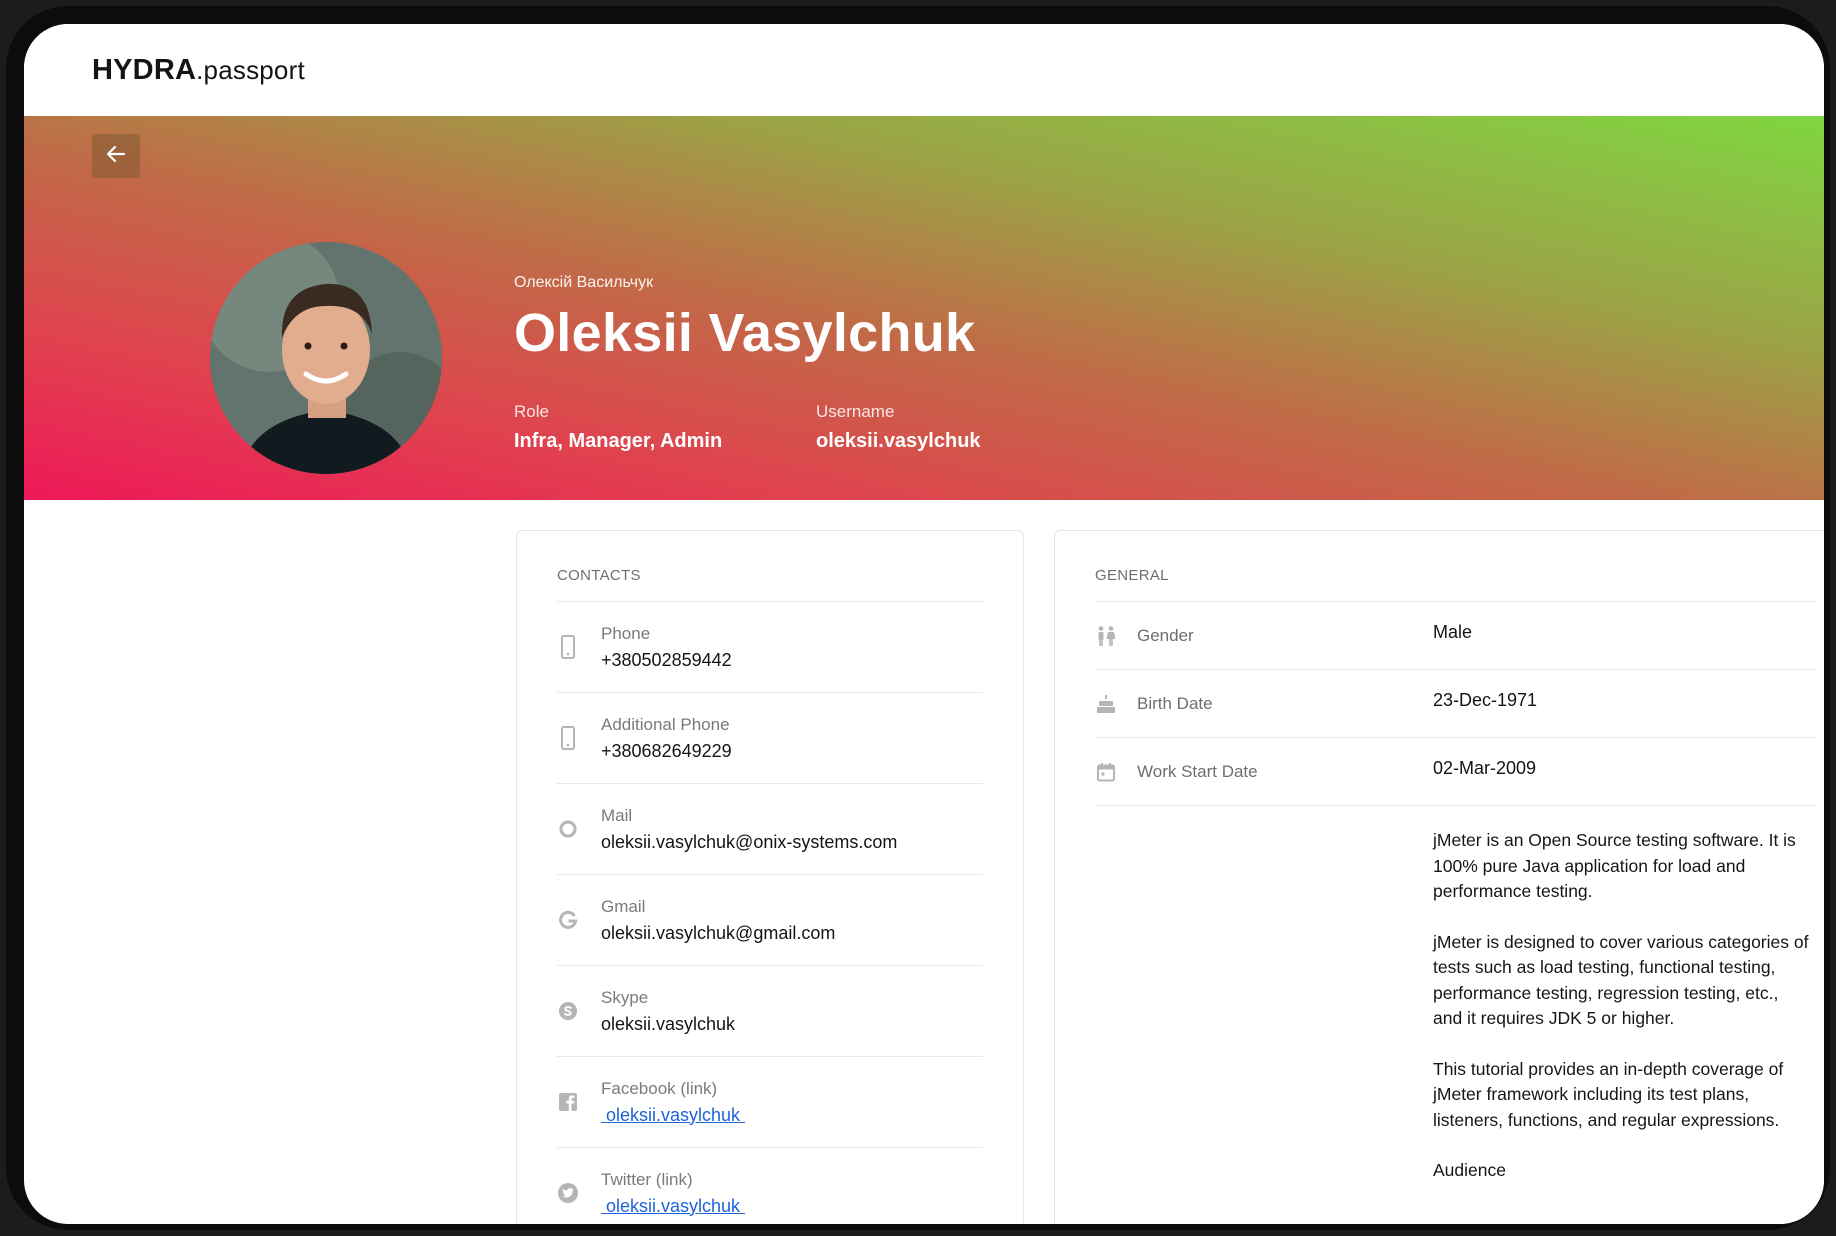 Image resolution: width=1836 pixels, height=1236 pixels. What do you see at coordinates (770, 1010) in the screenshot?
I see `contact-item-skype: Skype oleksii.vasylchuk` at bounding box center [770, 1010].